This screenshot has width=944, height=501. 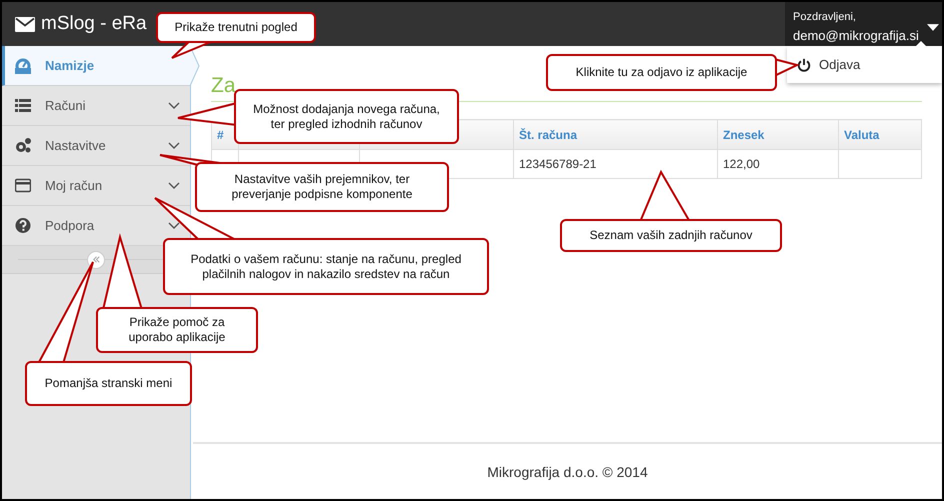 I want to click on column-header: Znesek, so click(x=778, y=135).